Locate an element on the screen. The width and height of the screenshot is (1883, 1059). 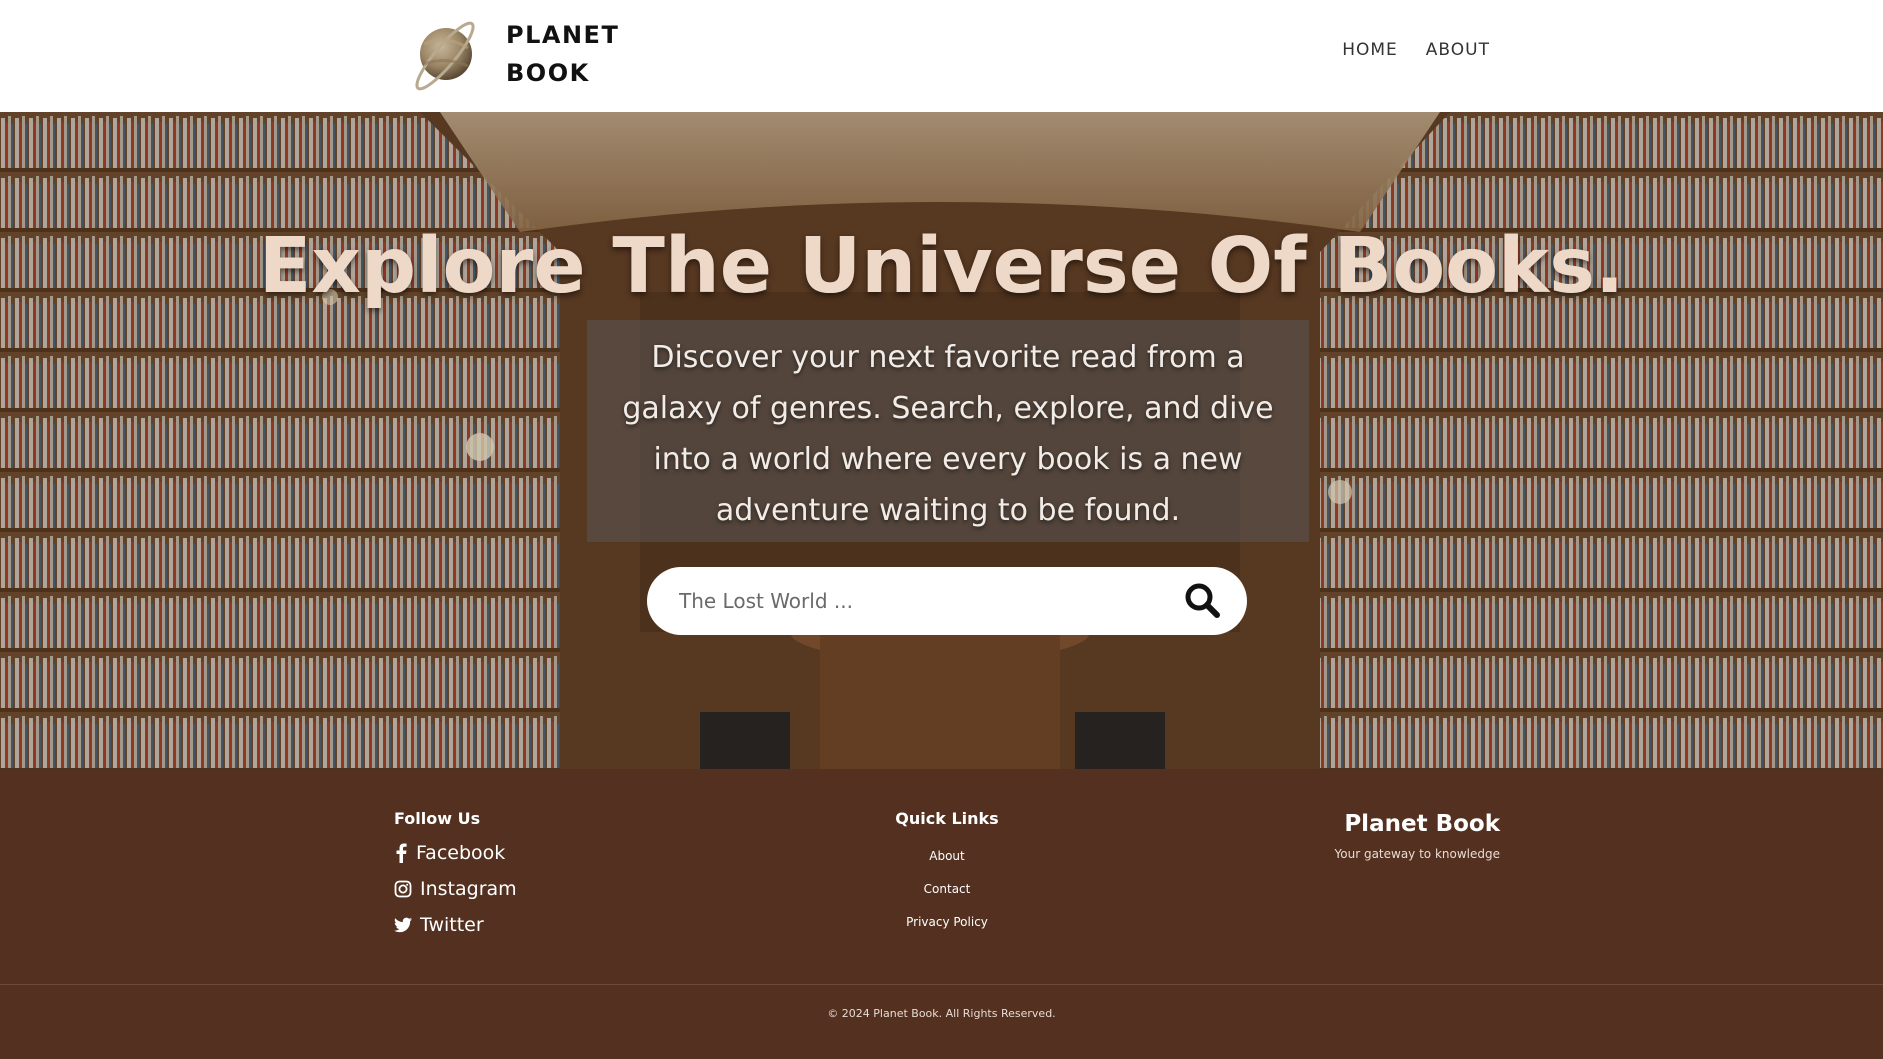
nav-home: HOME is located at coordinates (1370, 50).